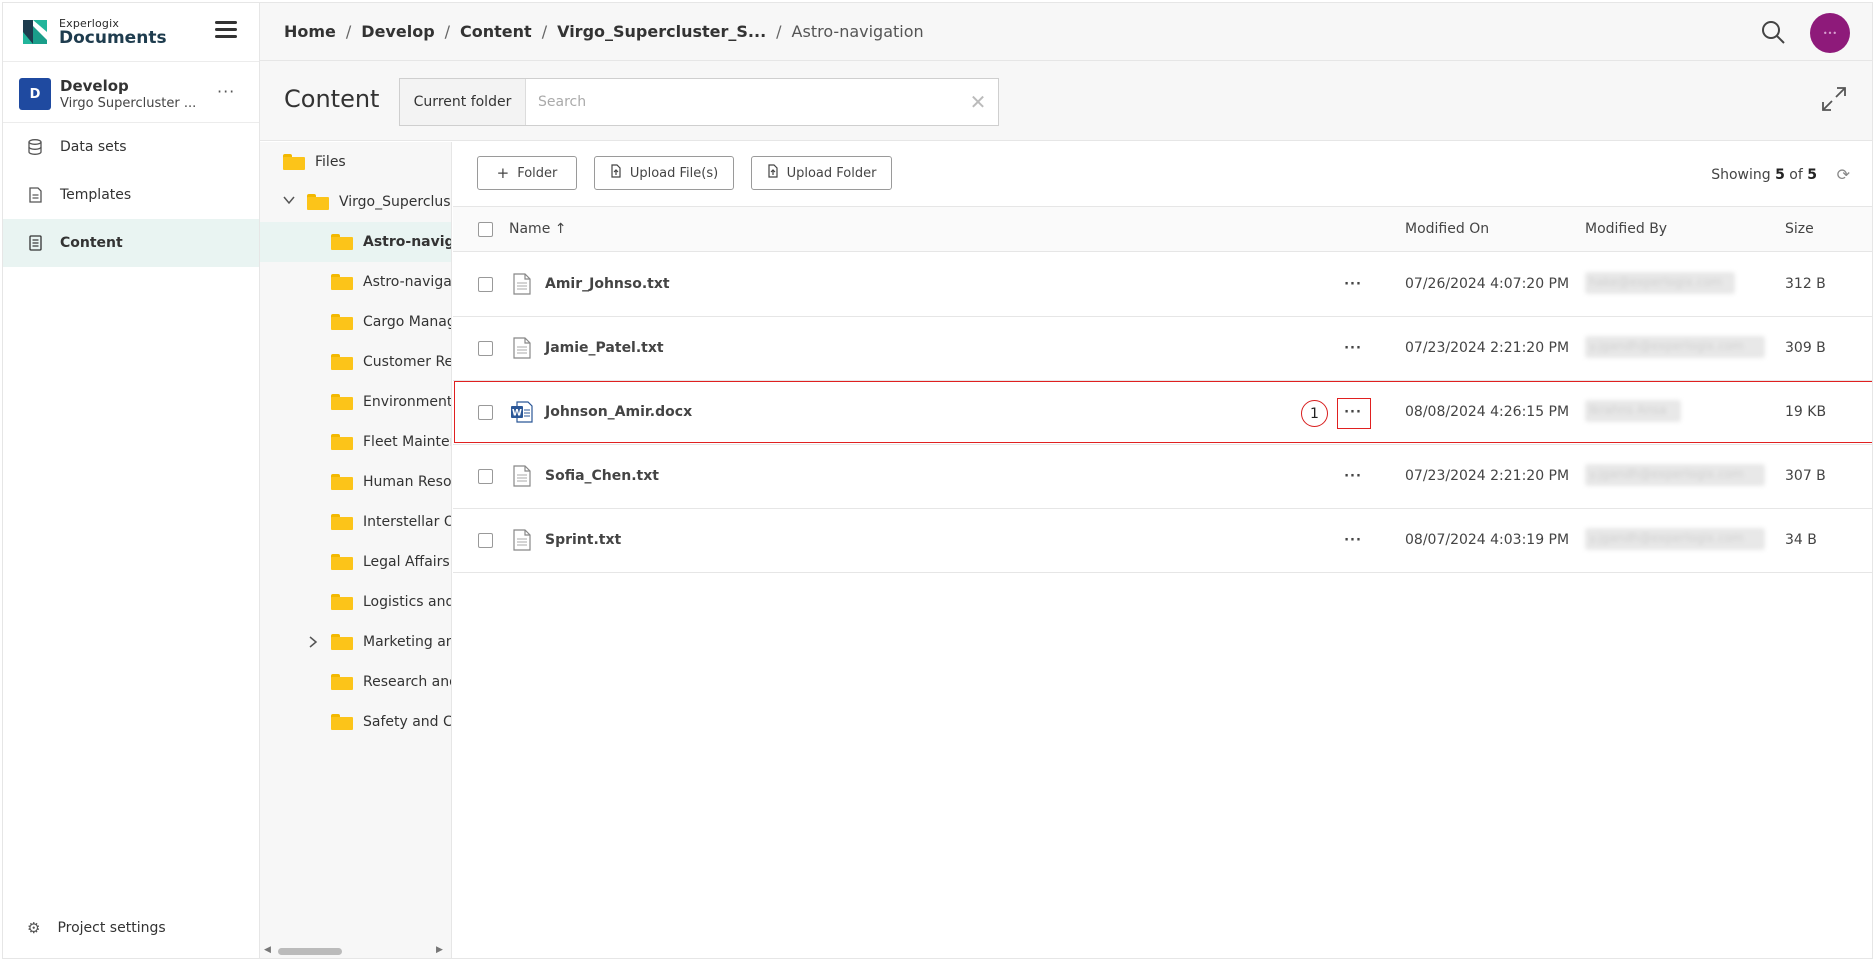 This screenshot has height=959, width=1873. I want to click on tree-item-logistics: Logistics and, so click(355, 602).